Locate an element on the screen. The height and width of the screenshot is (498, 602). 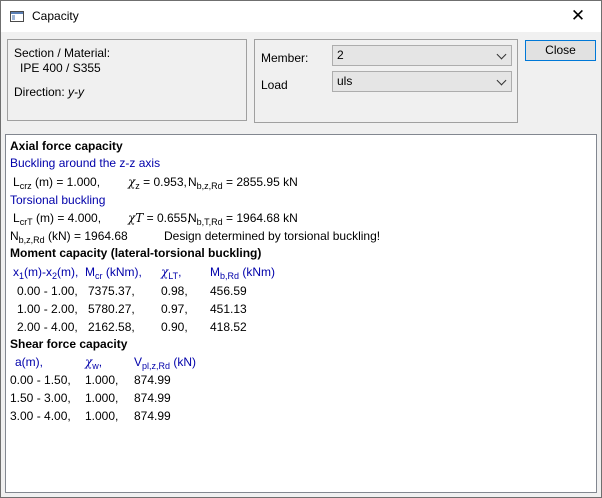
member-select-value: 2 is located at coordinates (340, 55).